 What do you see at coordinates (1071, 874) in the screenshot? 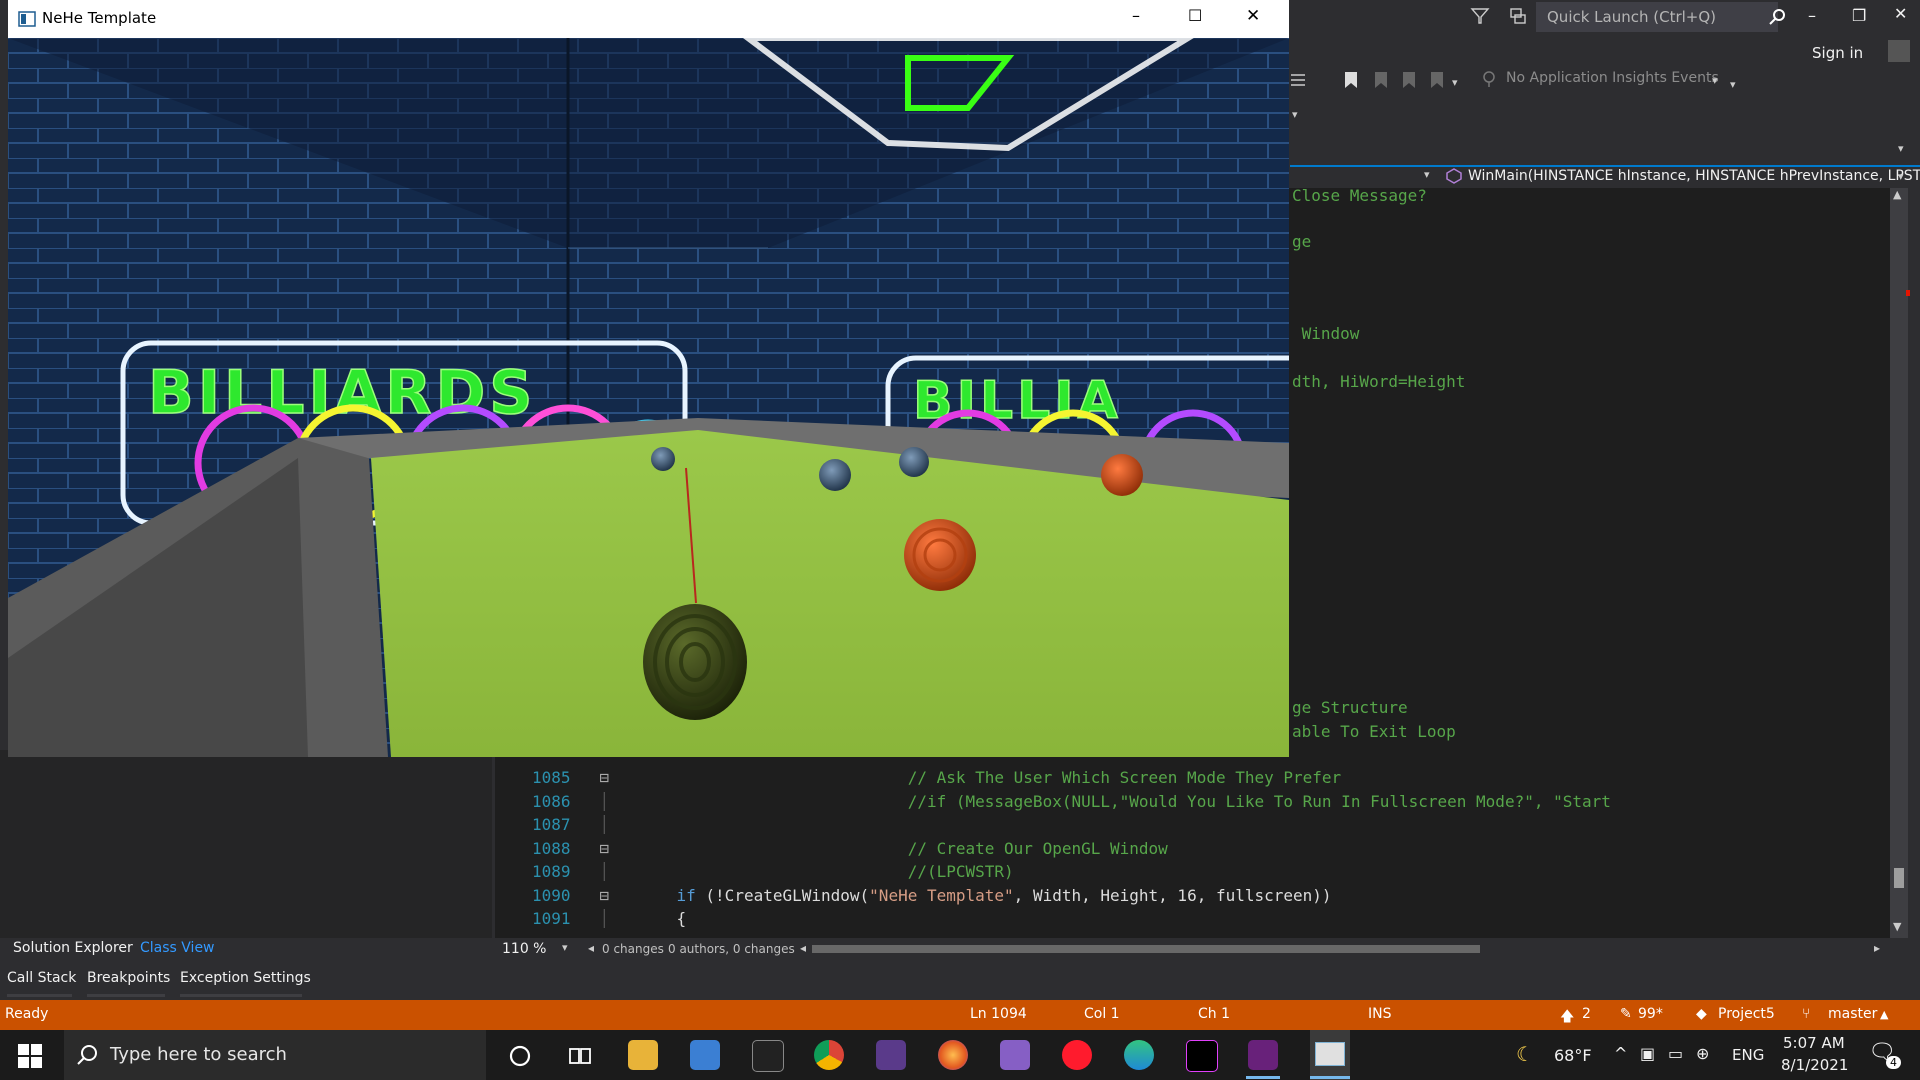
I see `code-line: 1089 │ //(LPCWSTR)` at bounding box center [1071, 874].